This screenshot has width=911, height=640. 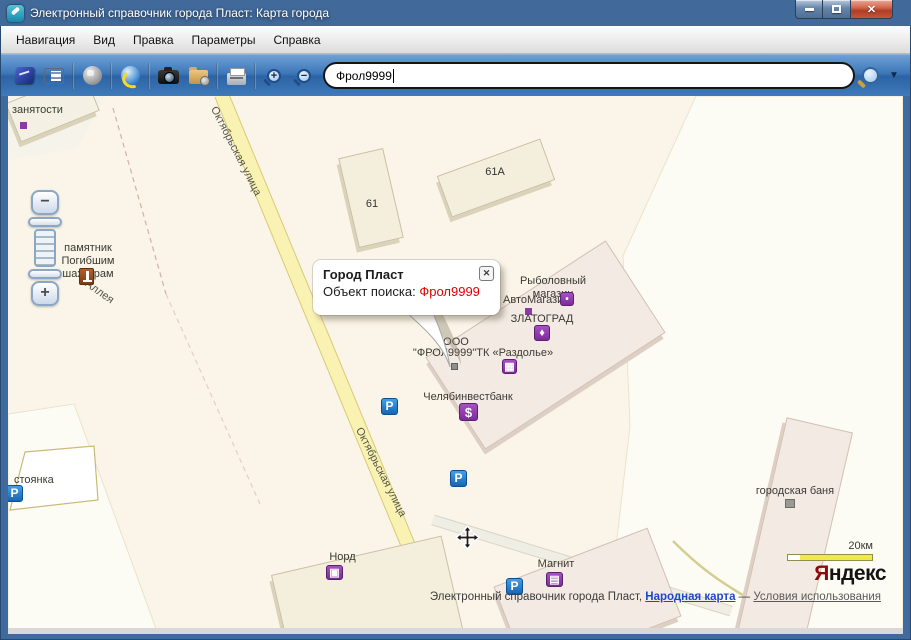 I want to click on search-input: Фрол9999, so click(x=589, y=75).